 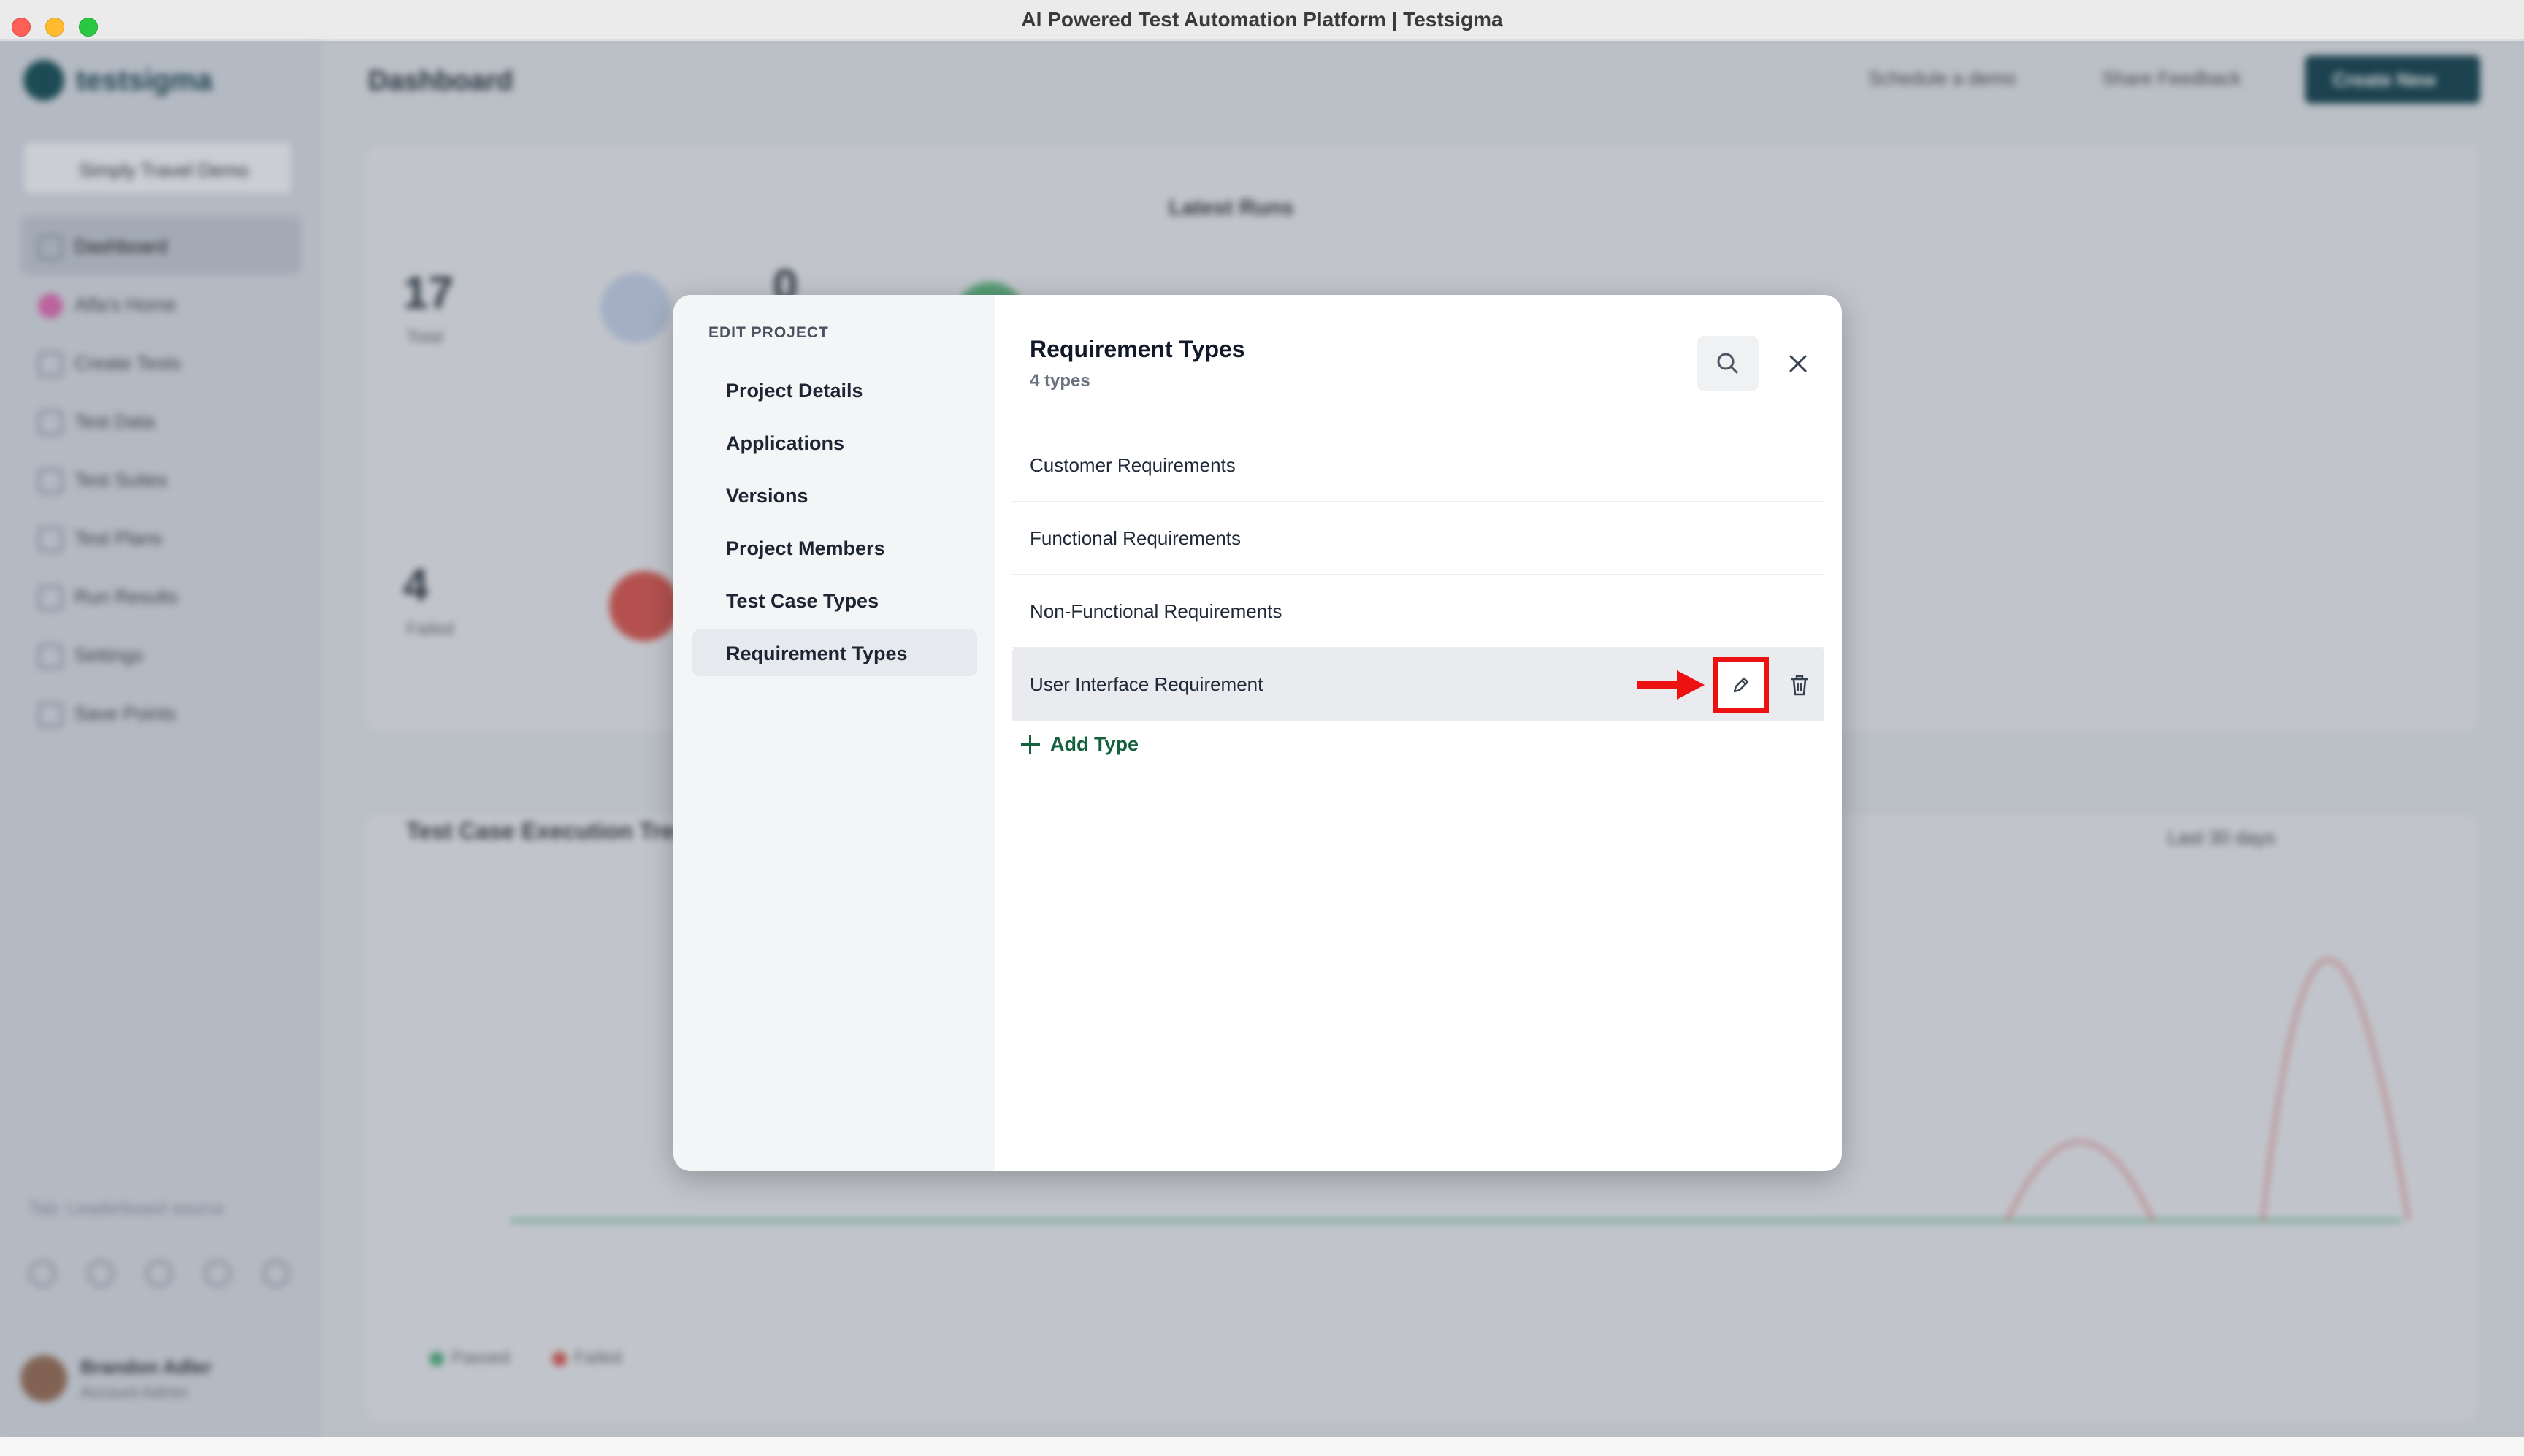 I want to click on window-bottom-edge, so click(x=1262, y=1446).